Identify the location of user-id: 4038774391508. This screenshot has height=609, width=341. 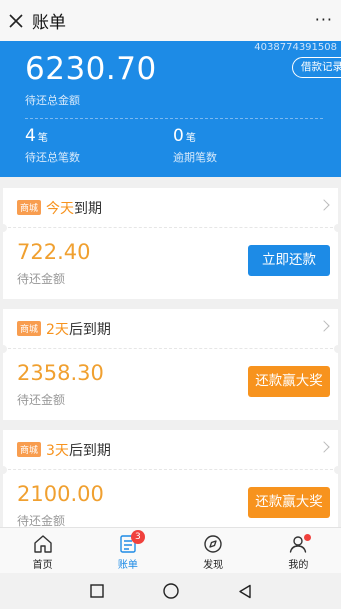
(295, 47).